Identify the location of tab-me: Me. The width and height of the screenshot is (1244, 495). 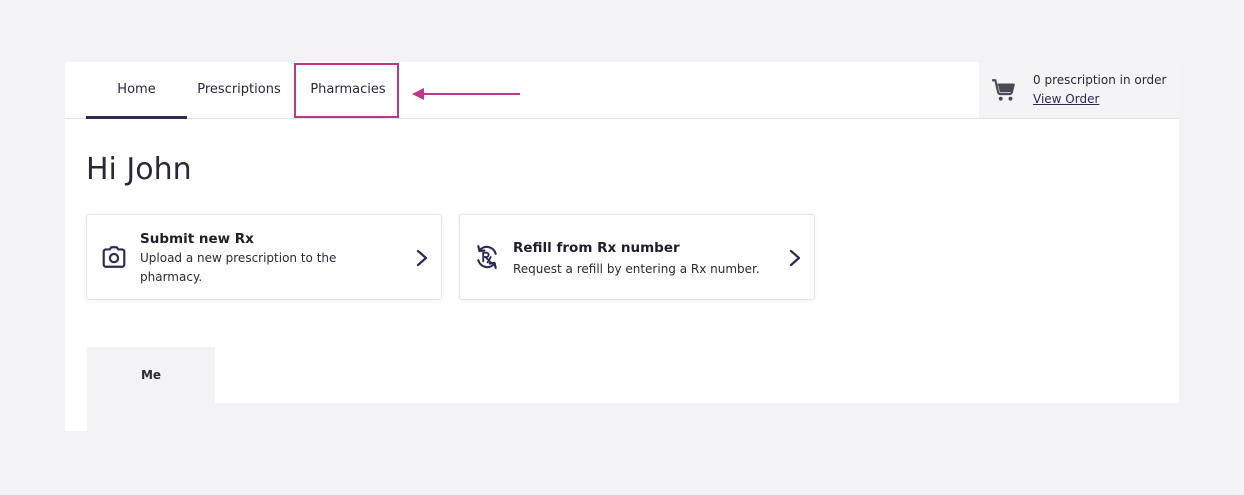
(151, 375).